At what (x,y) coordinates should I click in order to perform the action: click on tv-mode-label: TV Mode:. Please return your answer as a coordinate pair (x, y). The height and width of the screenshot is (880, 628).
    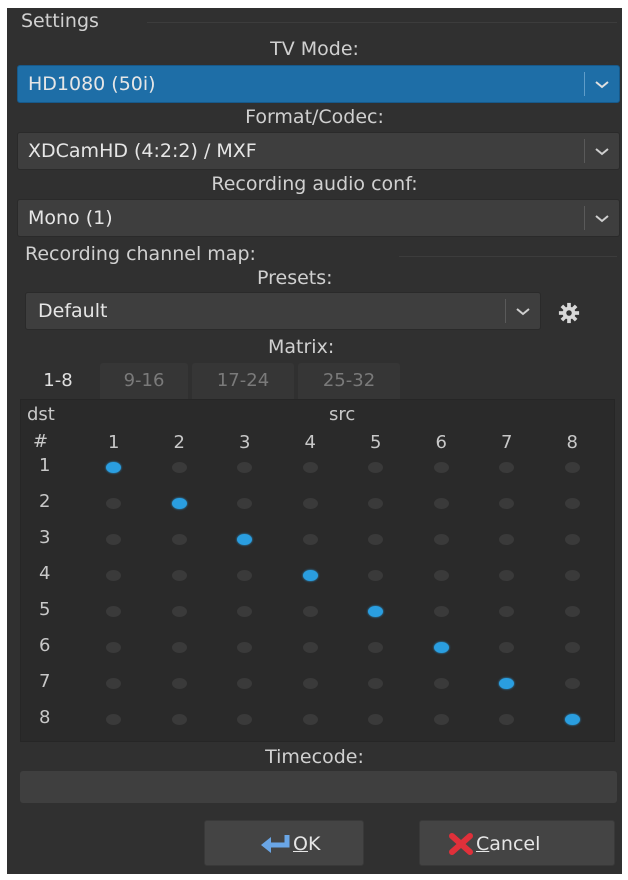
    Looking at the image, I should click on (314, 49).